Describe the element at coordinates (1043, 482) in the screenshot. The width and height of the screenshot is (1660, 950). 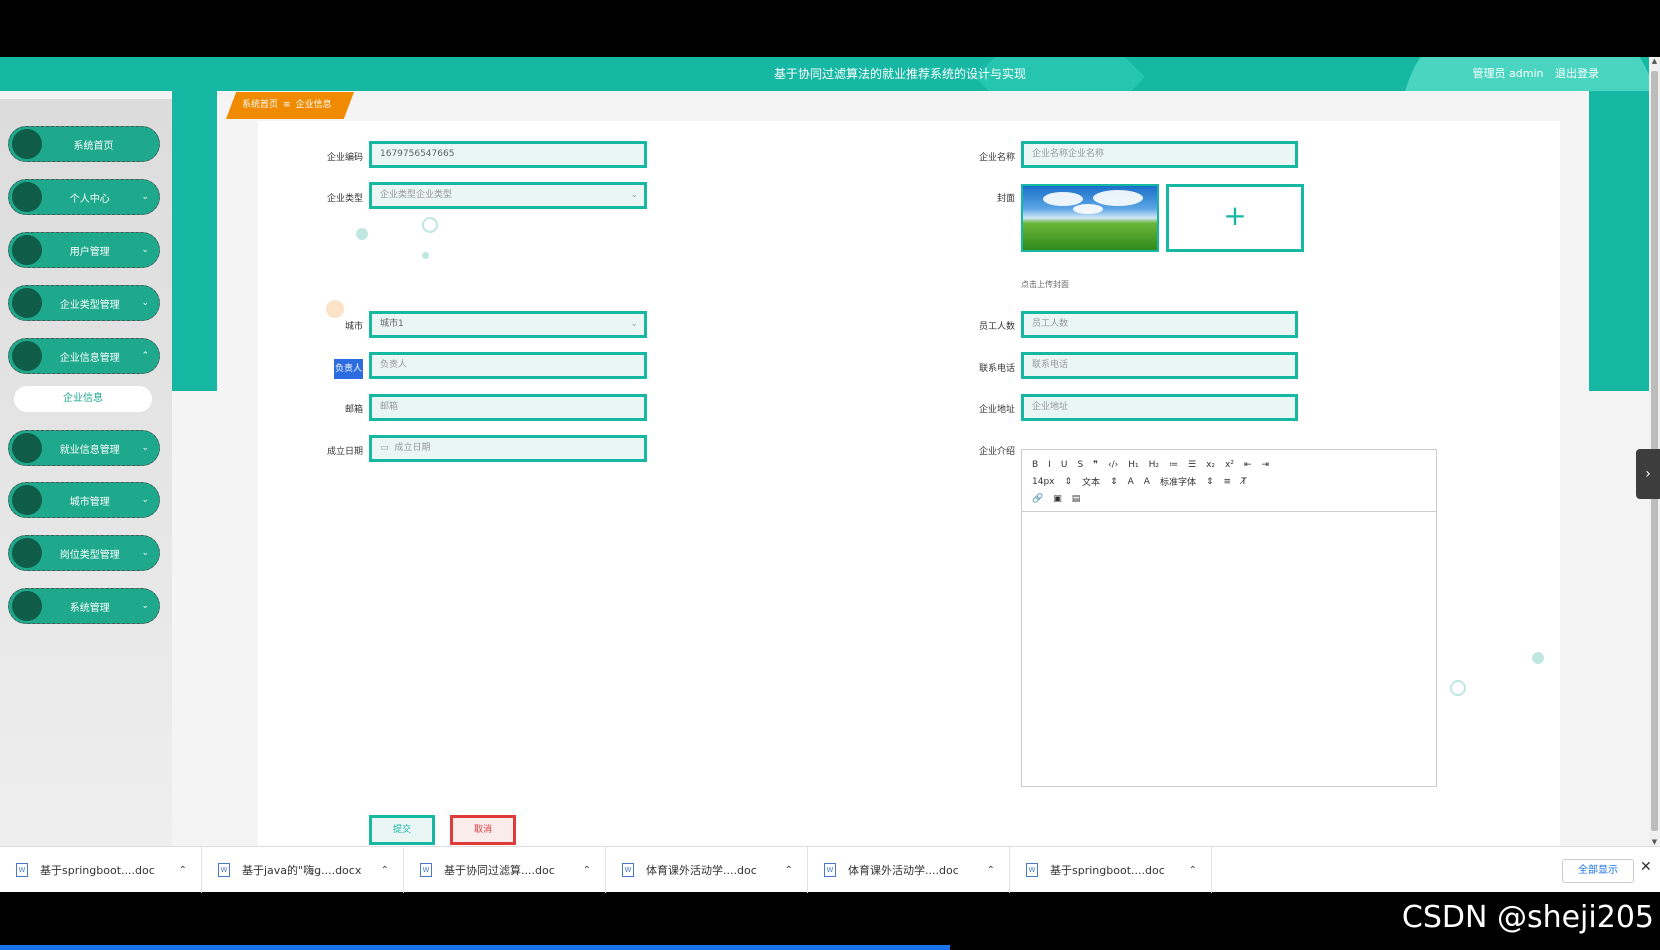
I see `font-size-select: 14px` at that location.